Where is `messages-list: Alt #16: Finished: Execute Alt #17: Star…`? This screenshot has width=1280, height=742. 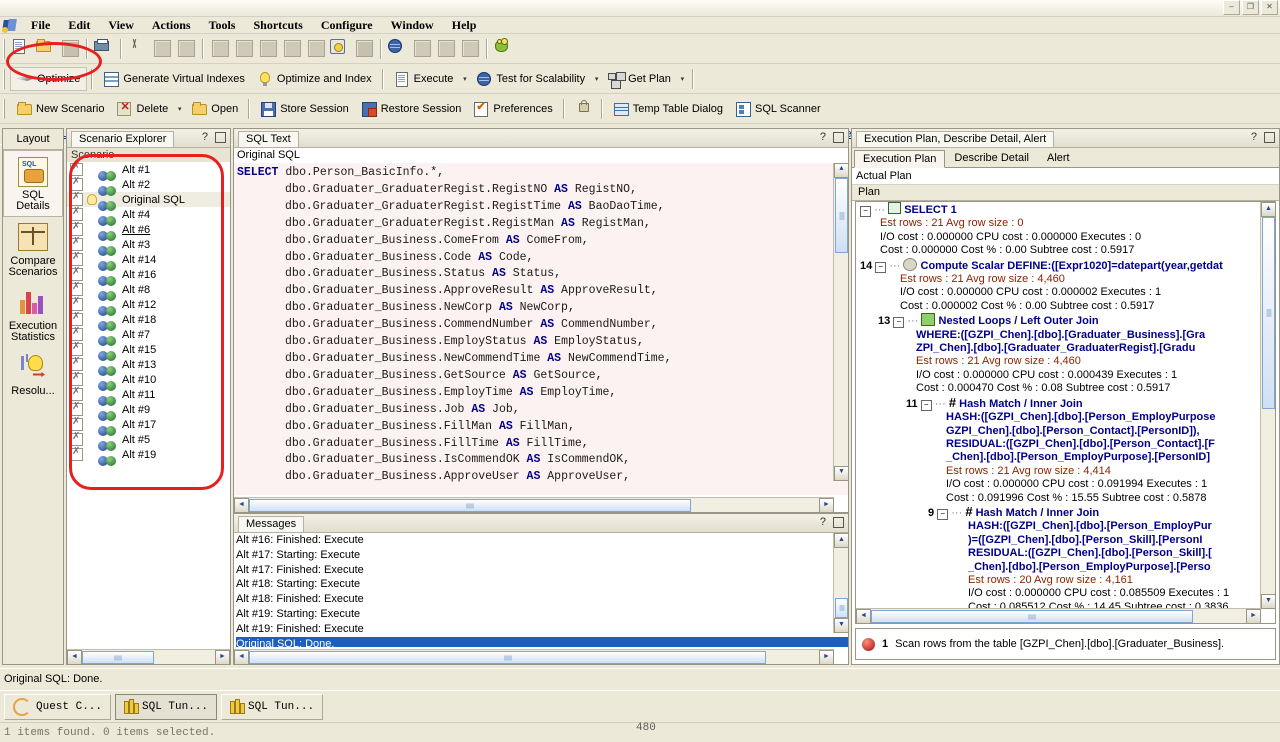 messages-list: Alt #16: Finished: Execute Alt #17: Star… is located at coordinates (541, 590).